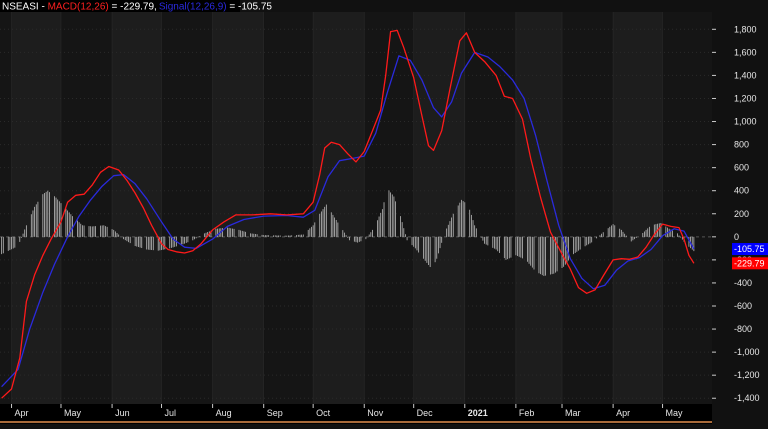 The width and height of the screenshot is (768, 429). I want to click on header-macd-label: MACD(12,26), so click(78, 7).